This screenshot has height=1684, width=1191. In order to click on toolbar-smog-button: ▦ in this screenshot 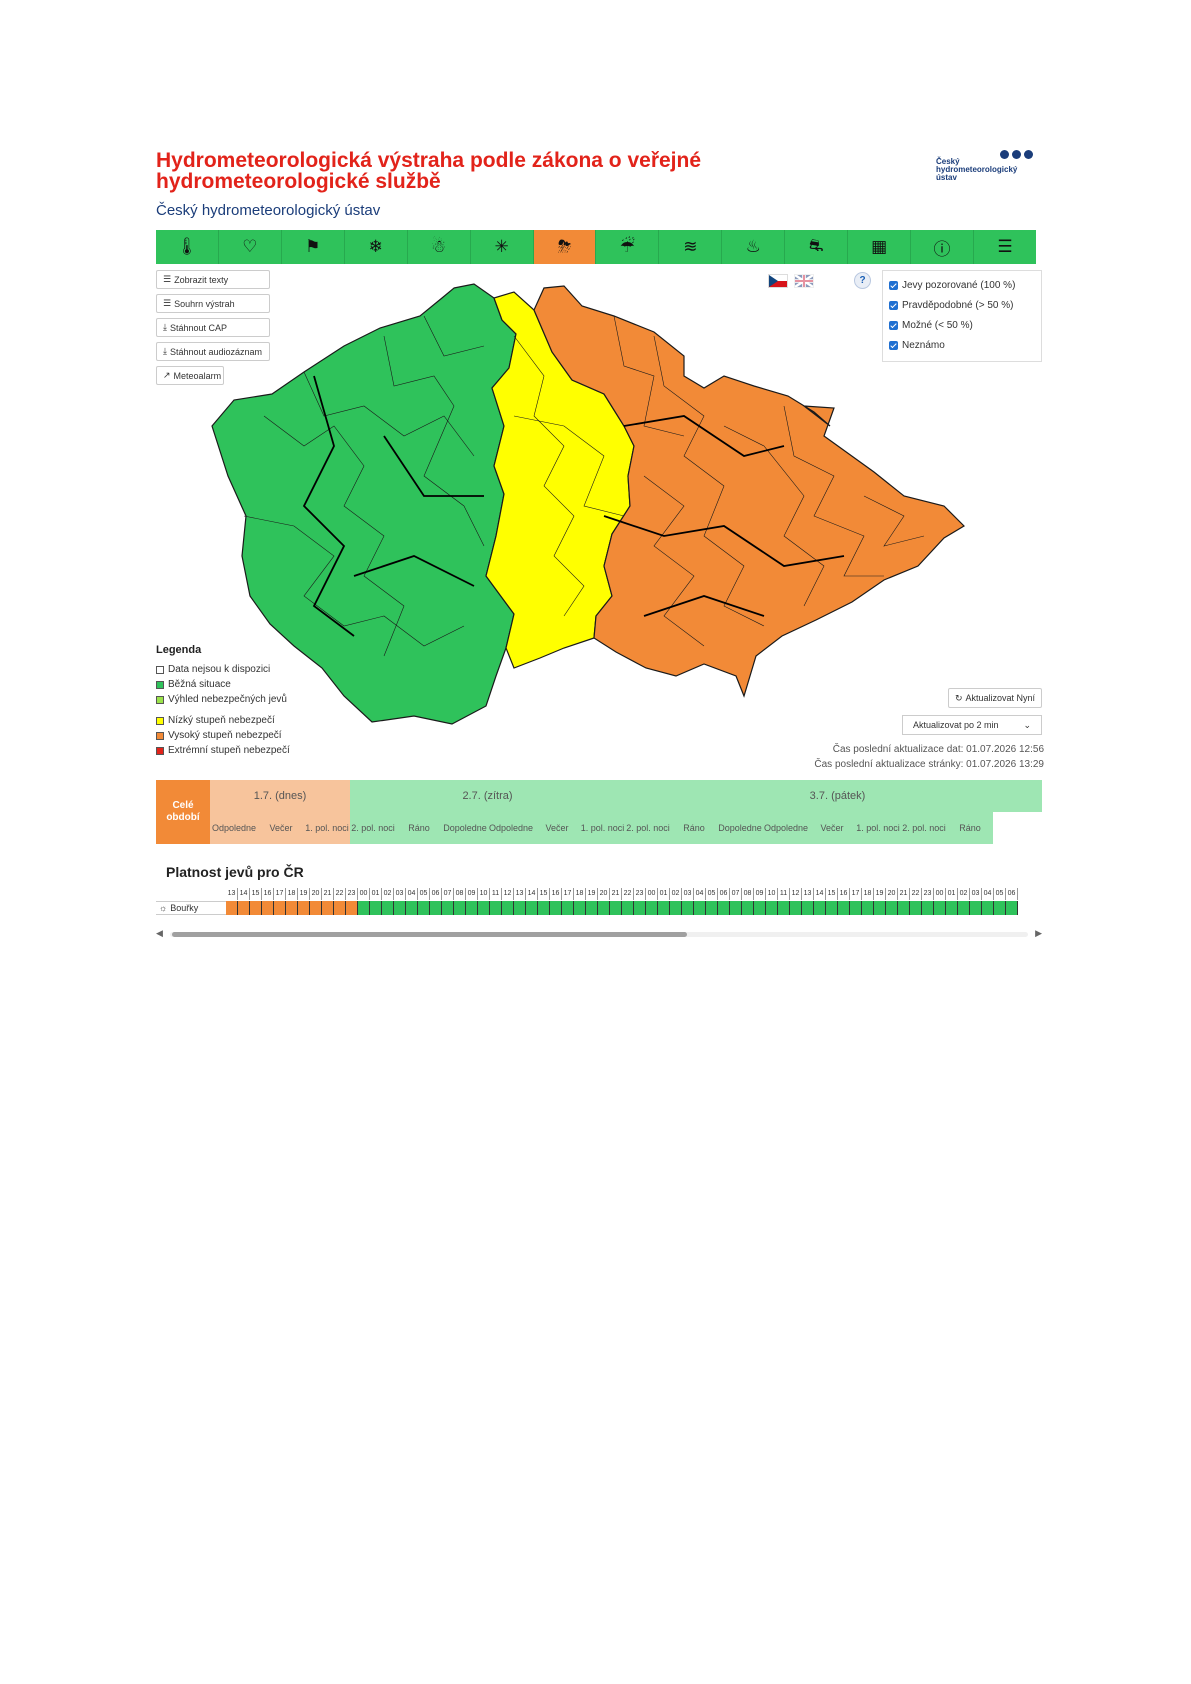, I will do `click(880, 247)`.